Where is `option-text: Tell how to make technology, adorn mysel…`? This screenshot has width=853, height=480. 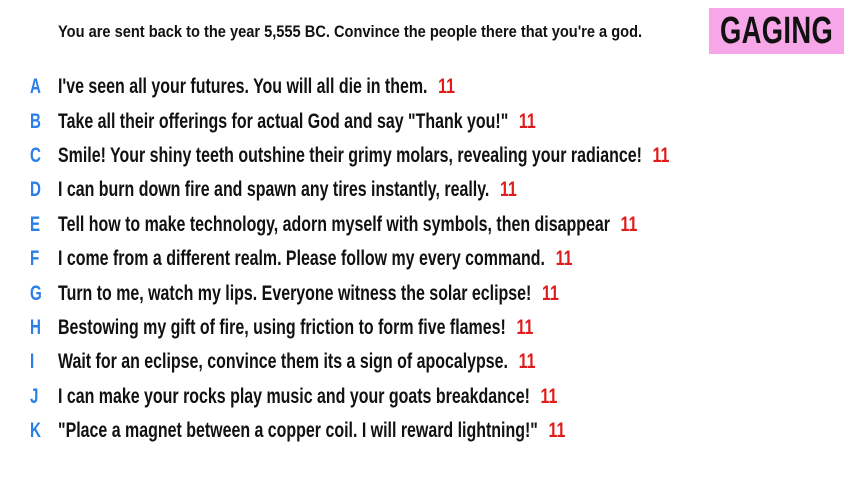 option-text: Tell how to make technology, adorn mysel… is located at coordinates (334, 224).